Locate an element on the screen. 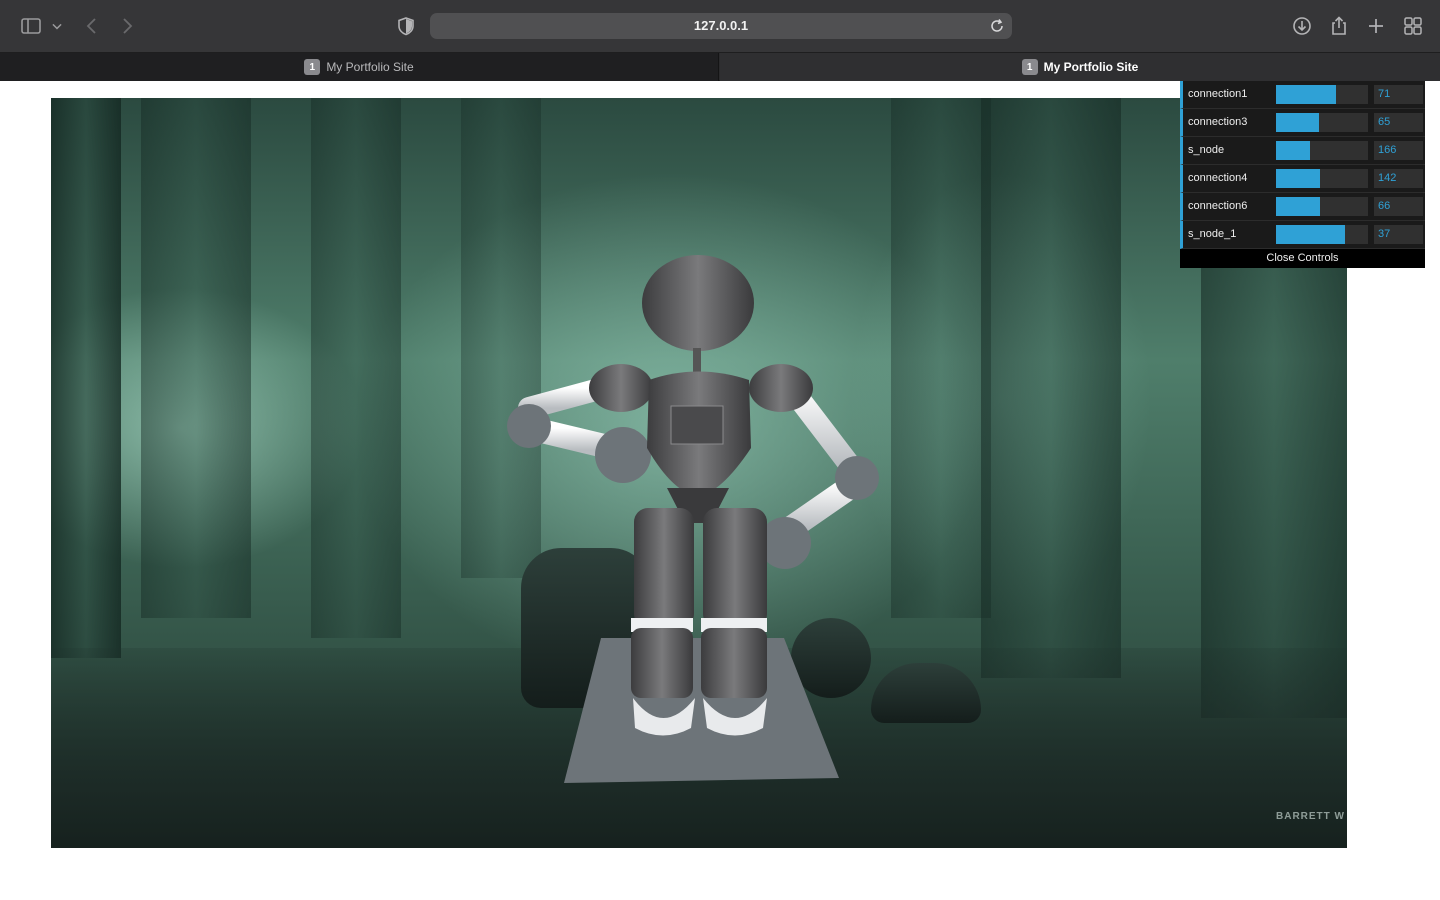 The height and width of the screenshot is (900, 1440). chevron-down-icon is located at coordinates (57, 26).